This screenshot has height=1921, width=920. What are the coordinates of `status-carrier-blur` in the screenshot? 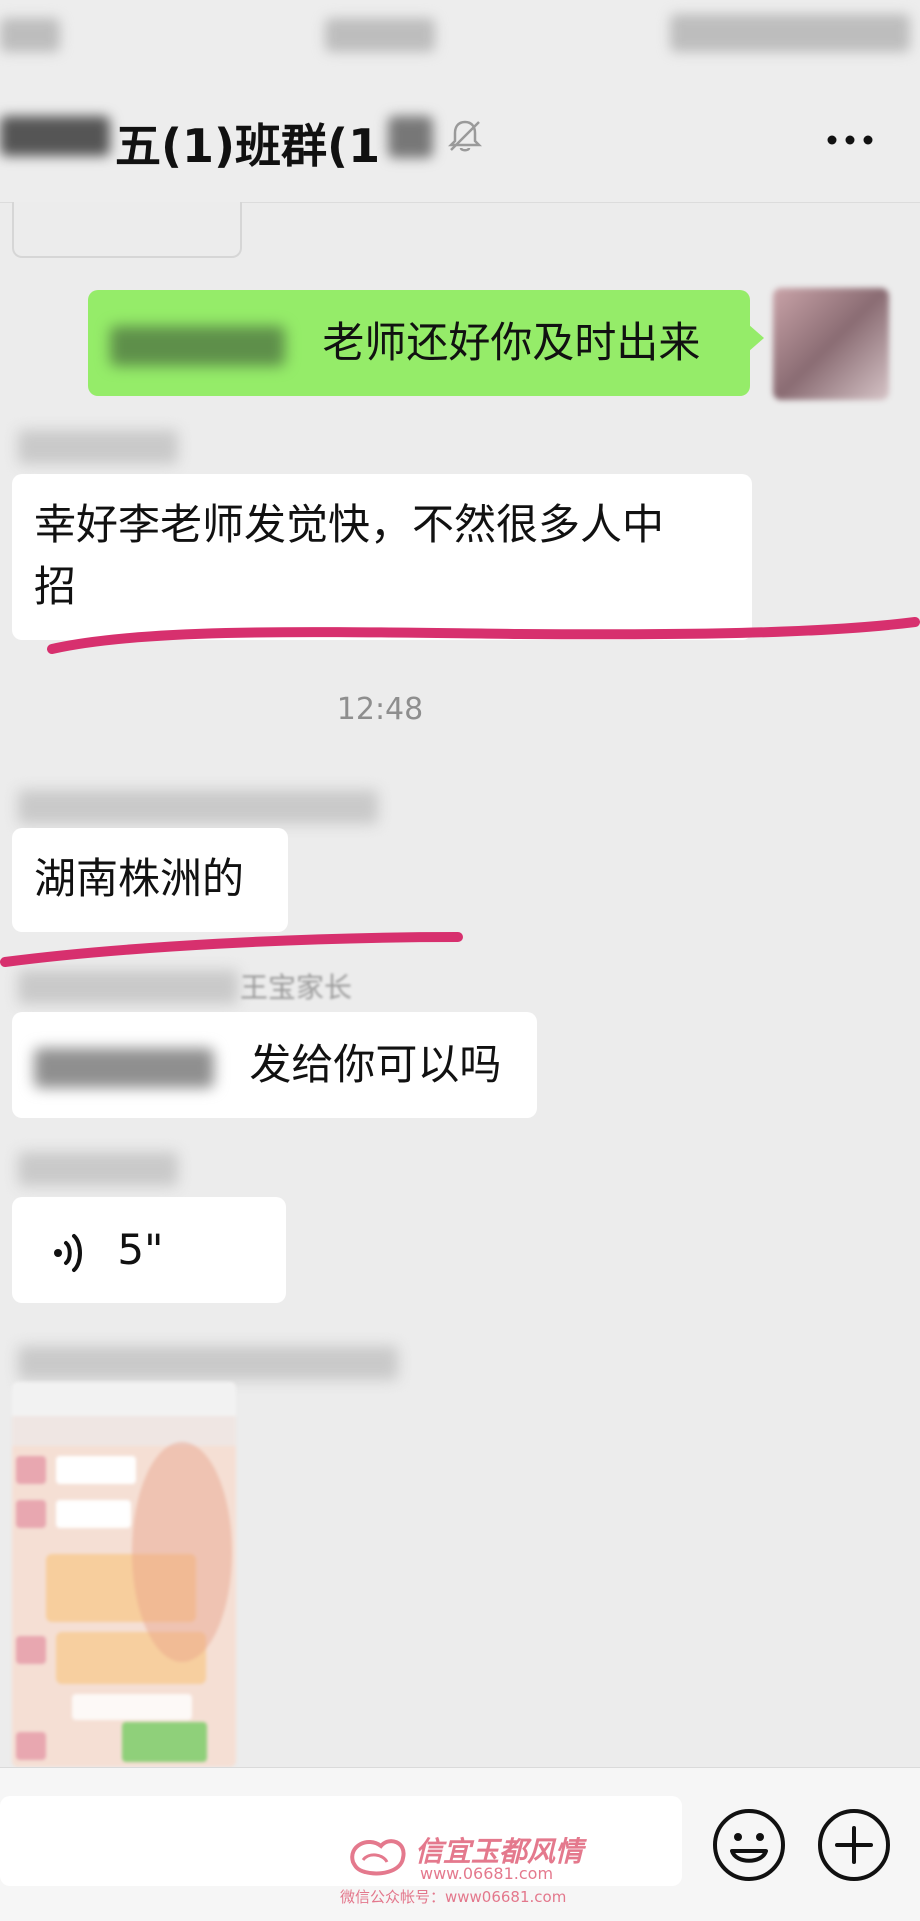 It's located at (30, 35).